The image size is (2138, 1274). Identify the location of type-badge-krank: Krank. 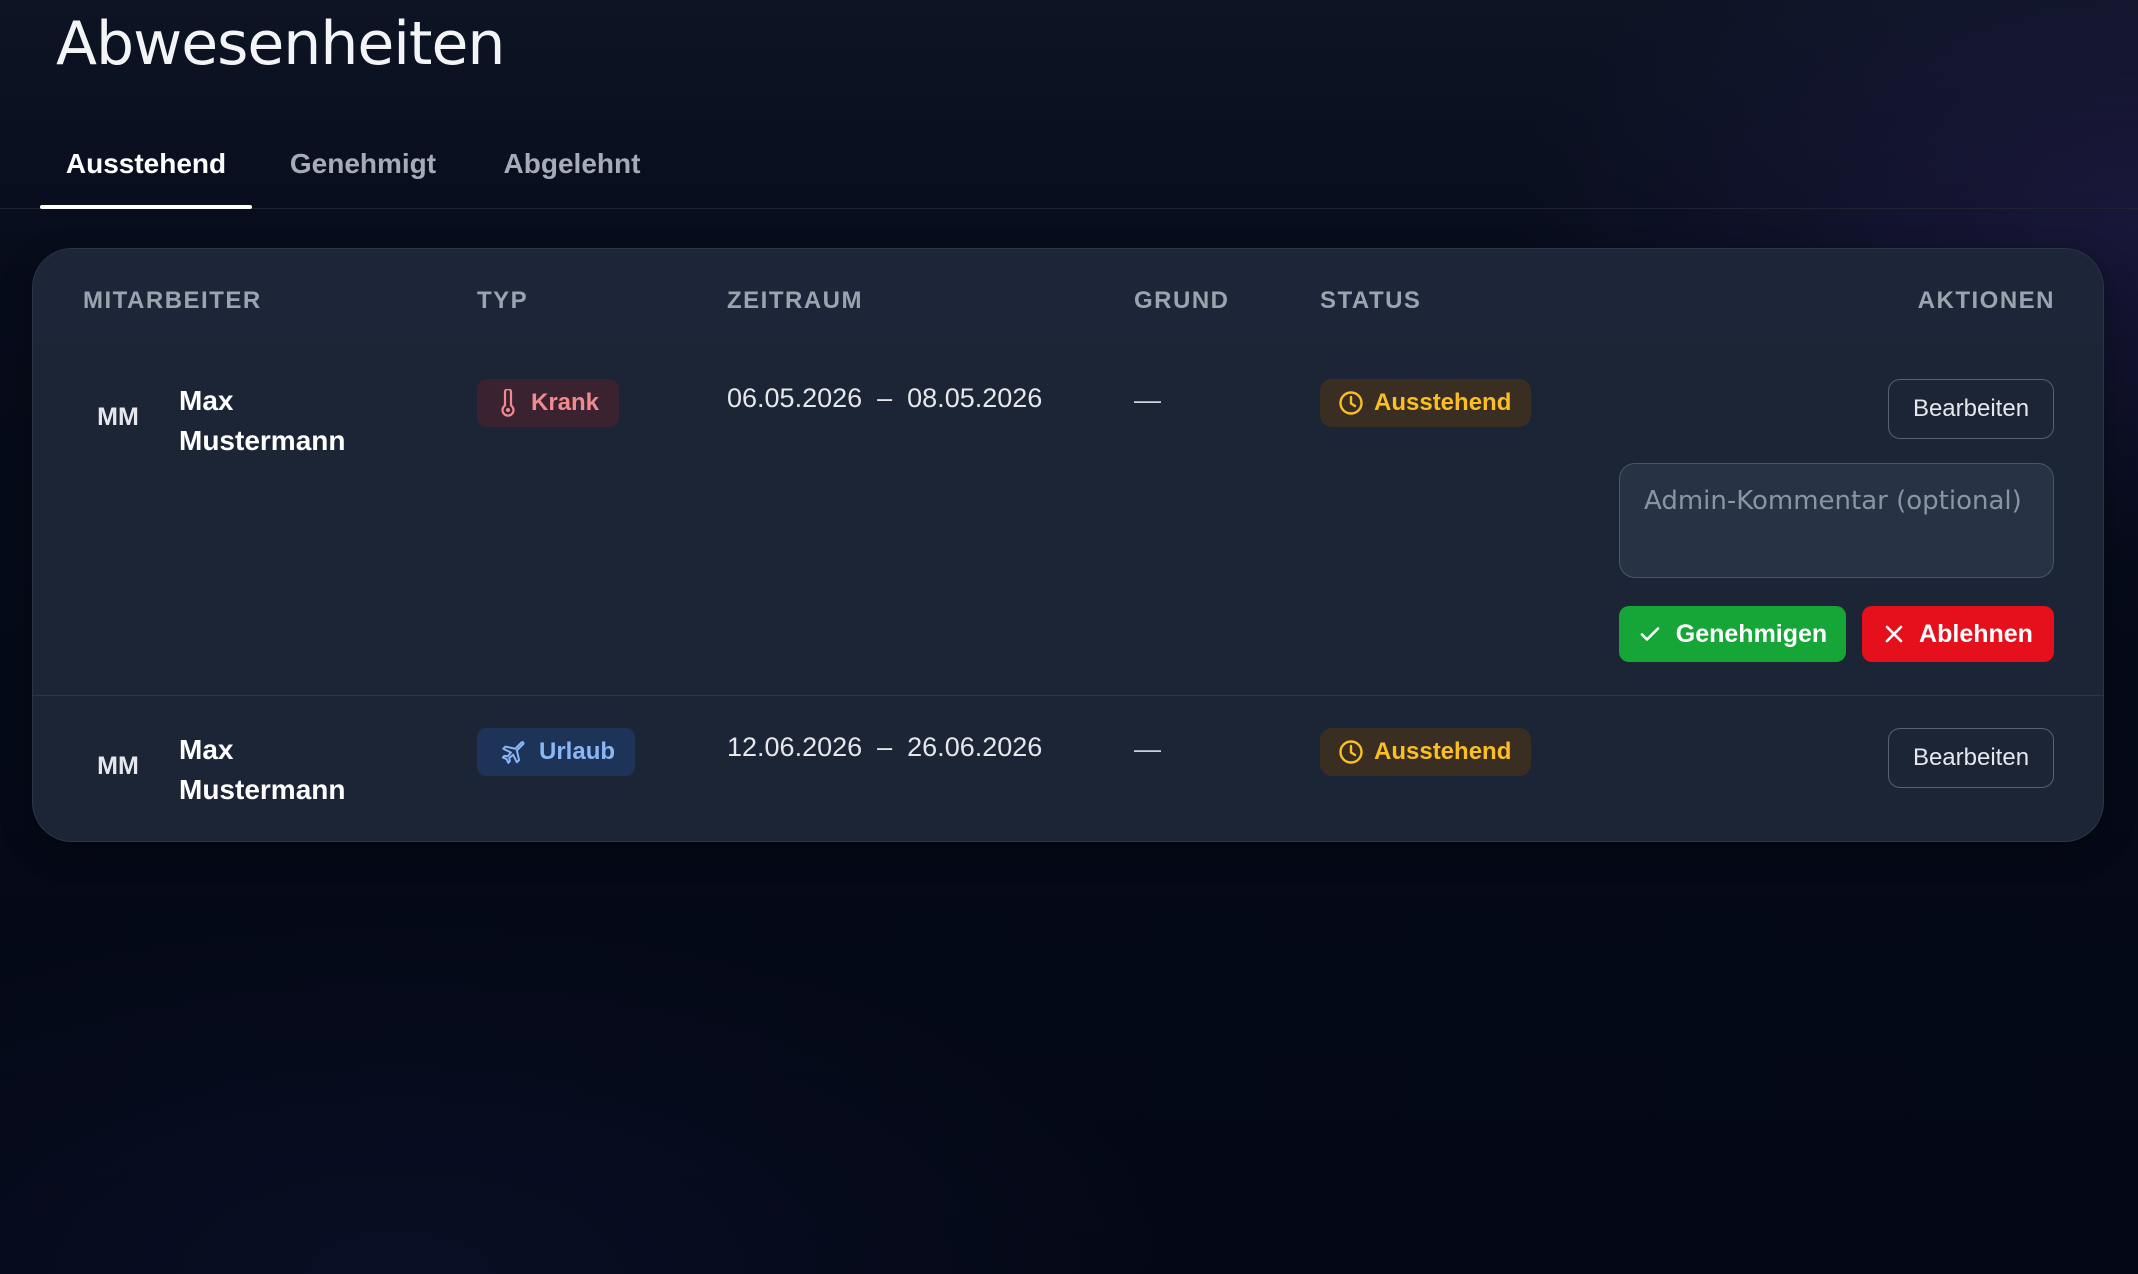
(548, 403).